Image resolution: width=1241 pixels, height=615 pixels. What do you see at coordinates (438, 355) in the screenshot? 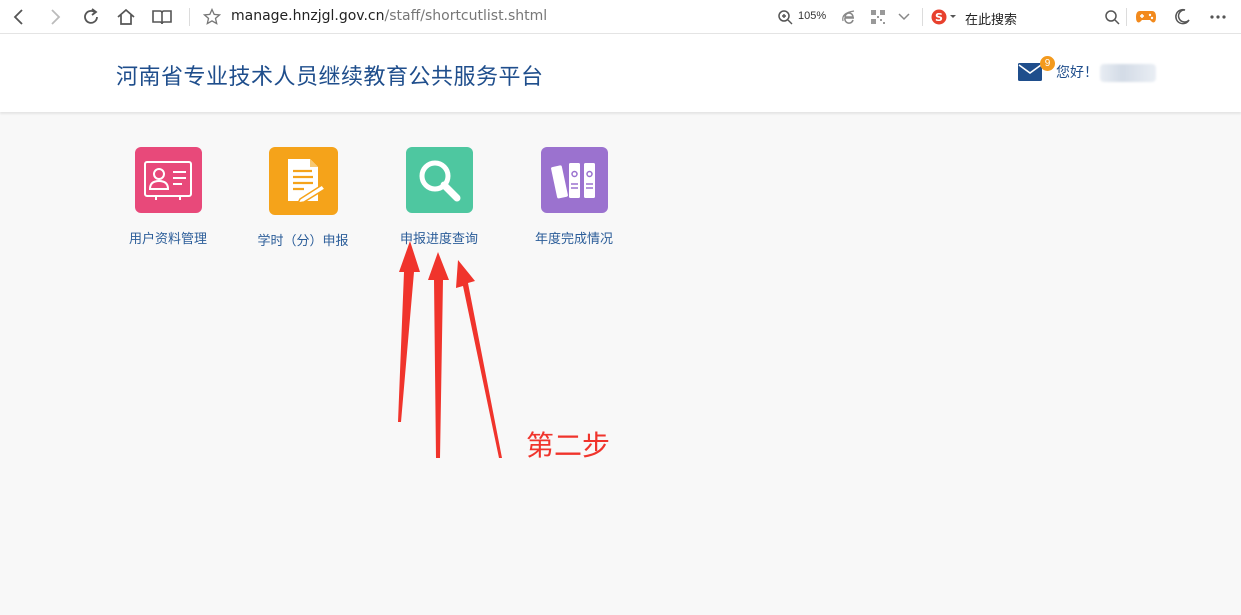
I see `arrow-middle` at bounding box center [438, 355].